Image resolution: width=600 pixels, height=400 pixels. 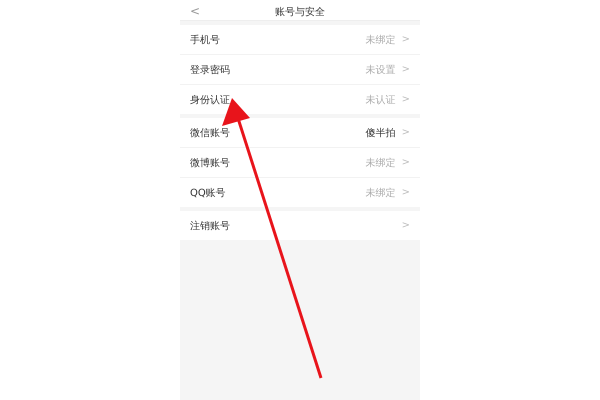 What do you see at coordinates (210, 133) in the screenshot?
I see `row-label: 微信账号` at bounding box center [210, 133].